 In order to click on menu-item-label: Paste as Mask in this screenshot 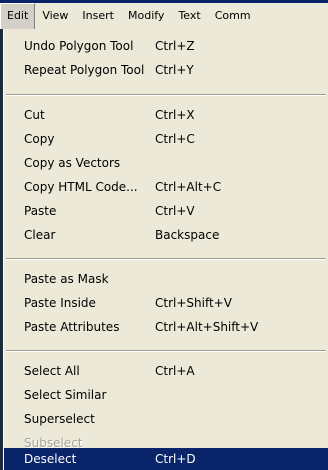, I will do `click(66, 279)`.